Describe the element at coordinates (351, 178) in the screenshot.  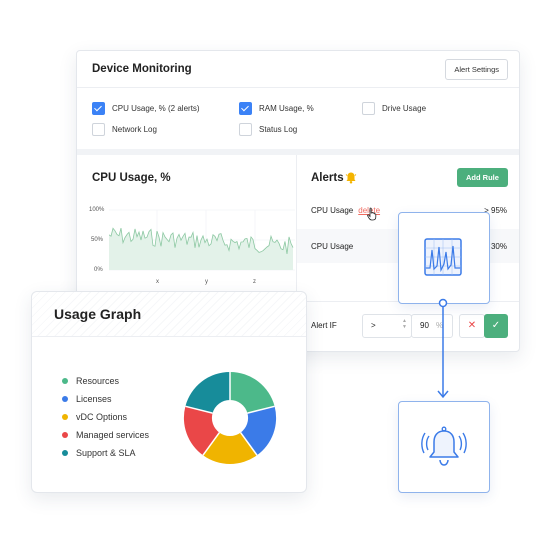
I see `bell-alert-icon` at that location.